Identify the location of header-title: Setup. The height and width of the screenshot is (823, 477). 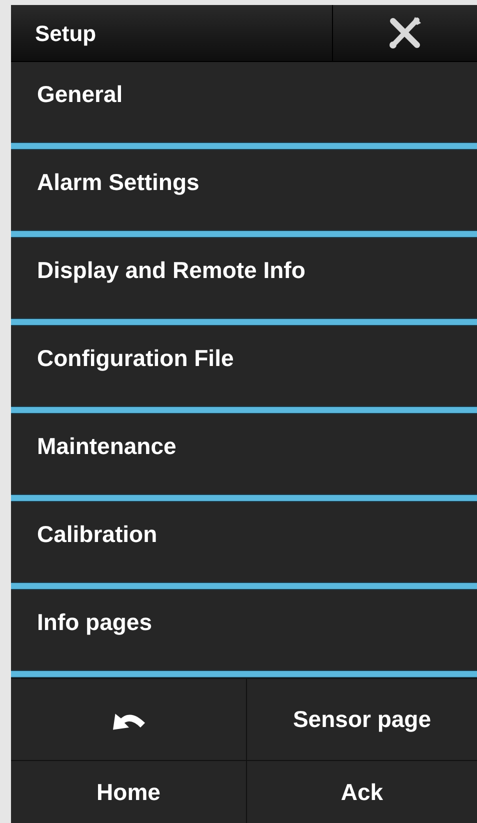
(172, 33).